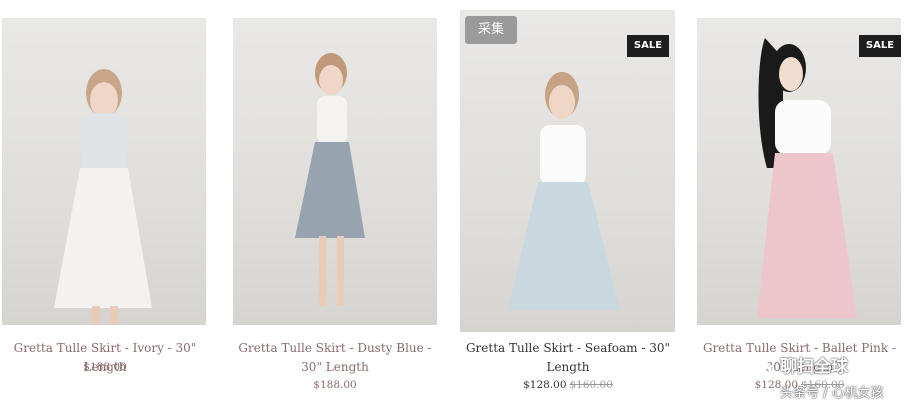  Describe the element at coordinates (814, 367) in the screenshot. I see `watermark-title: 聊扫全球` at that location.